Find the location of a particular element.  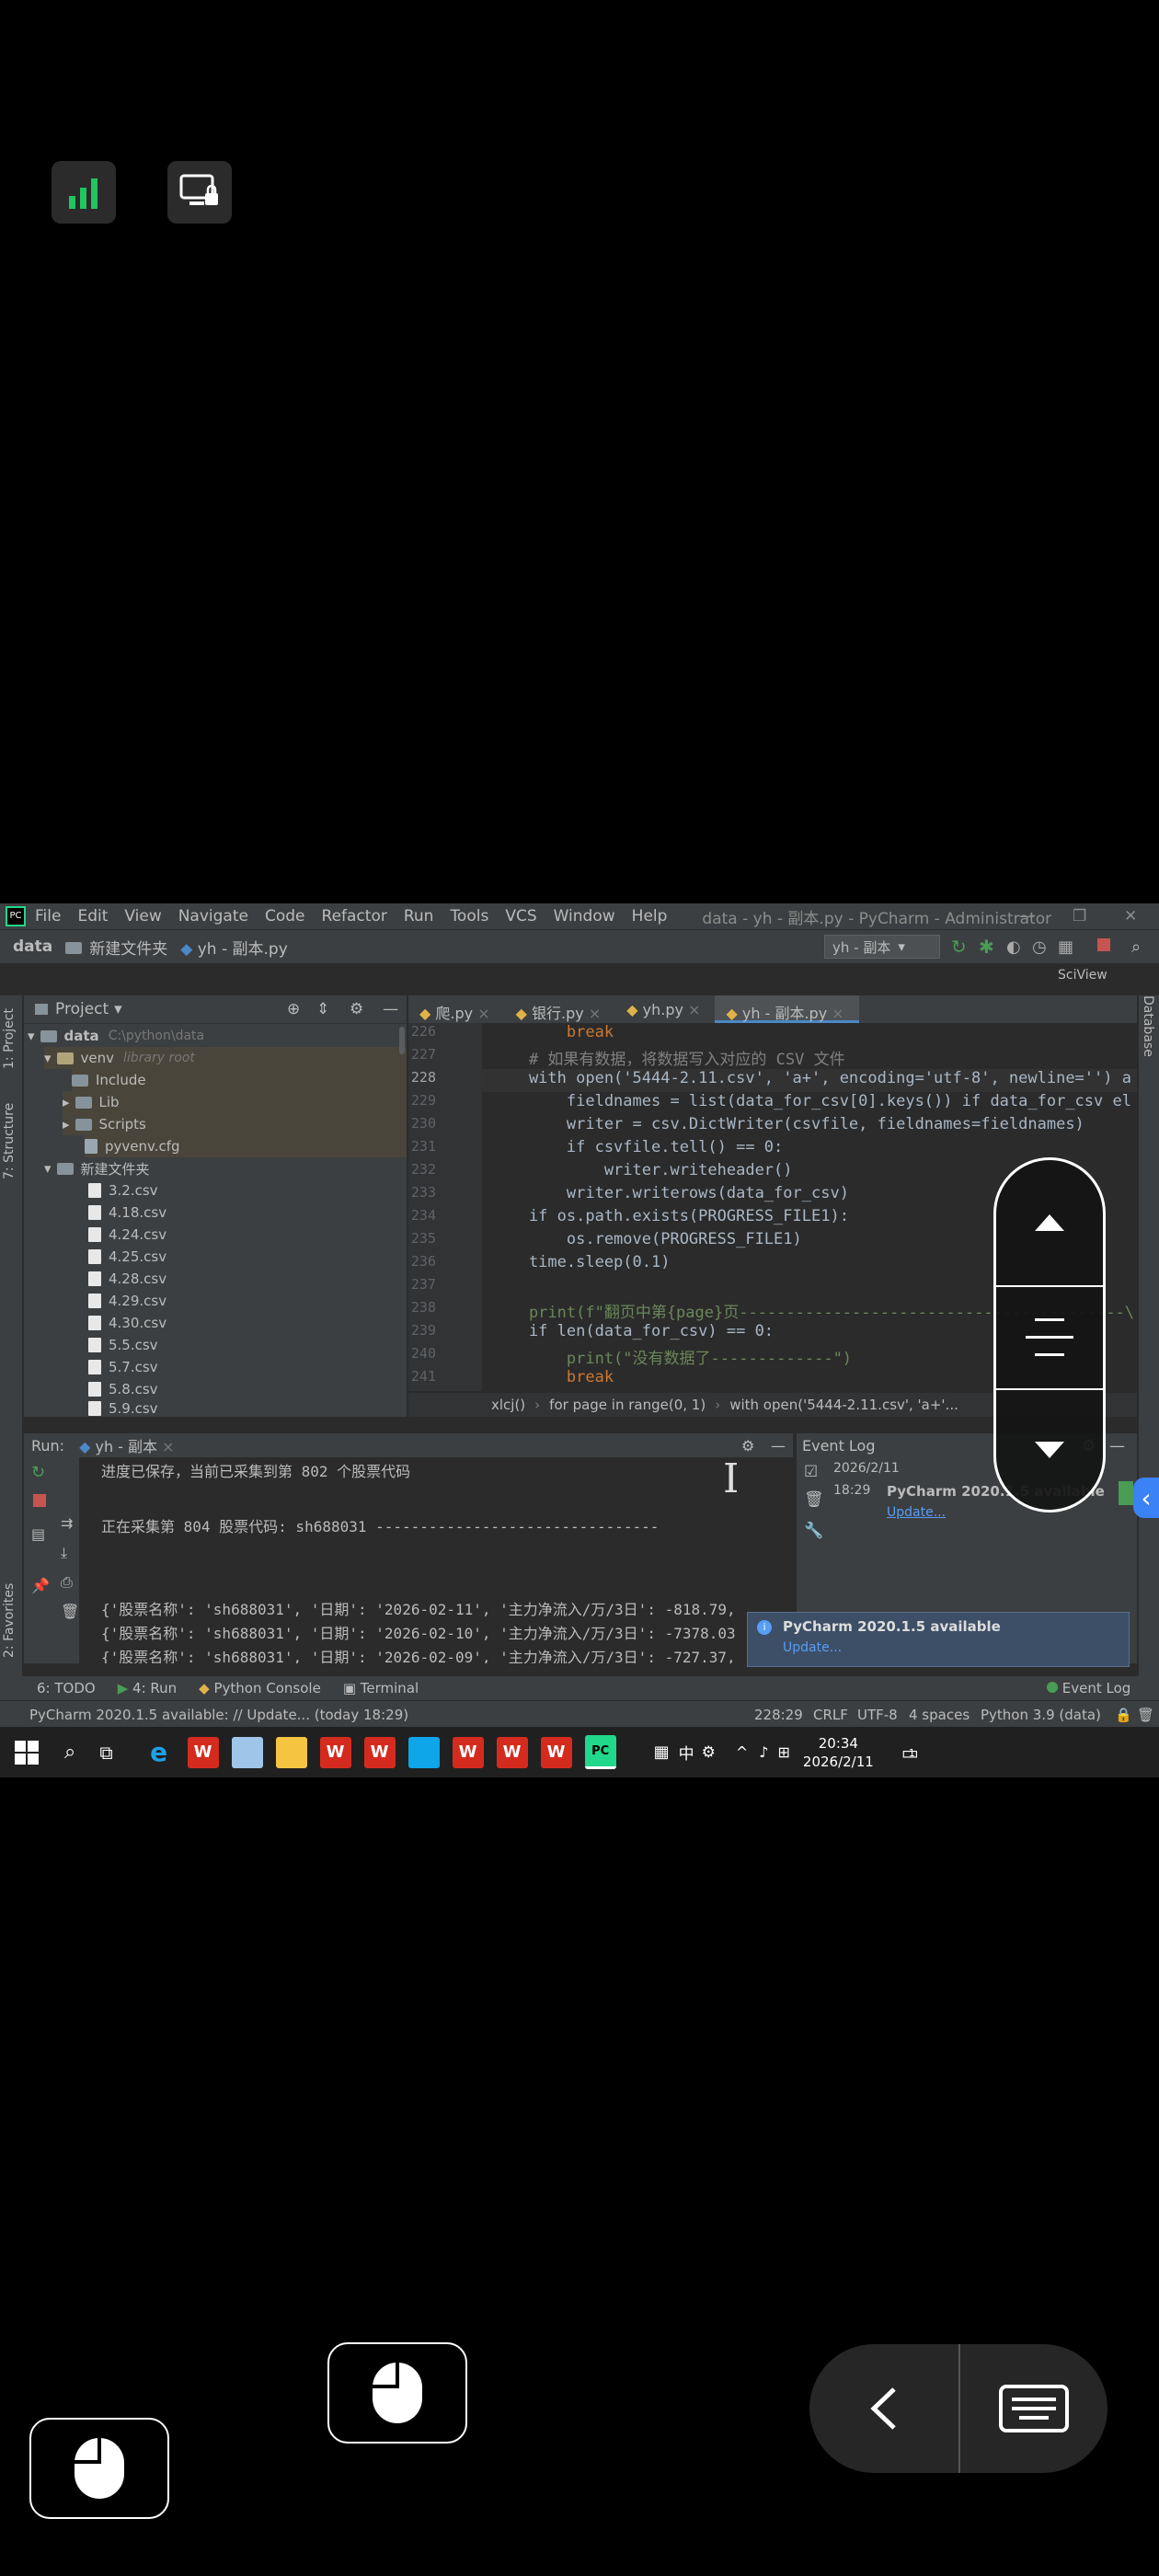

mouse-secondary-button is located at coordinates (99, 2468).